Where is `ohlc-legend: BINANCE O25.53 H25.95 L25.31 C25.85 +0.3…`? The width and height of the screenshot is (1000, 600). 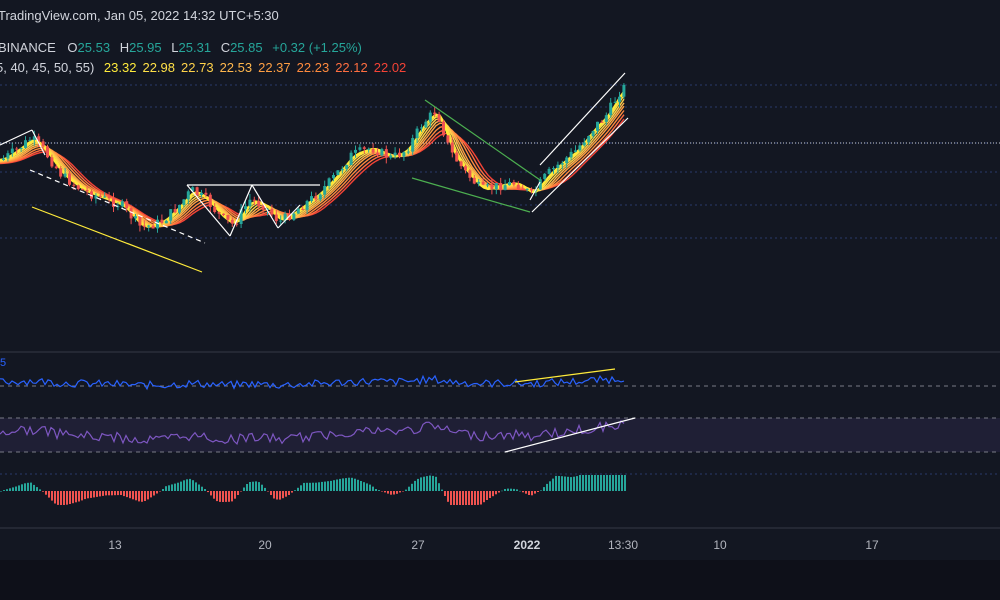
ohlc-legend: BINANCE O25.53 H25.95 L25.31 C25.85 +0.3… is located at coordinates (181, 47).